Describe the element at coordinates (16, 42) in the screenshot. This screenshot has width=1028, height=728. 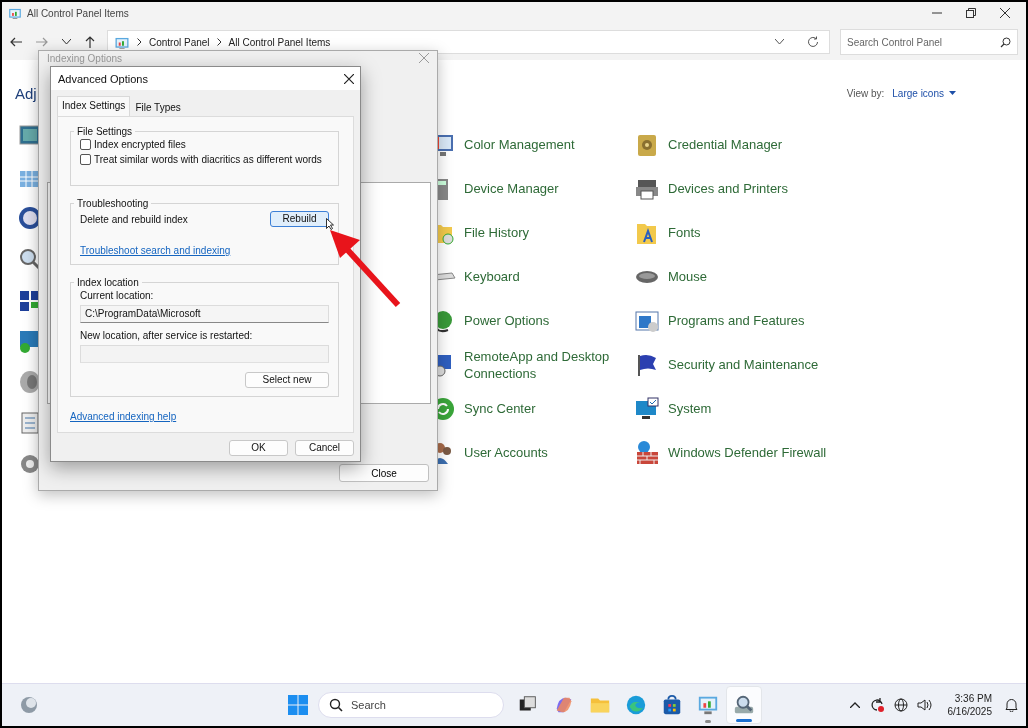
I see `back-arrow-icon` at that location.